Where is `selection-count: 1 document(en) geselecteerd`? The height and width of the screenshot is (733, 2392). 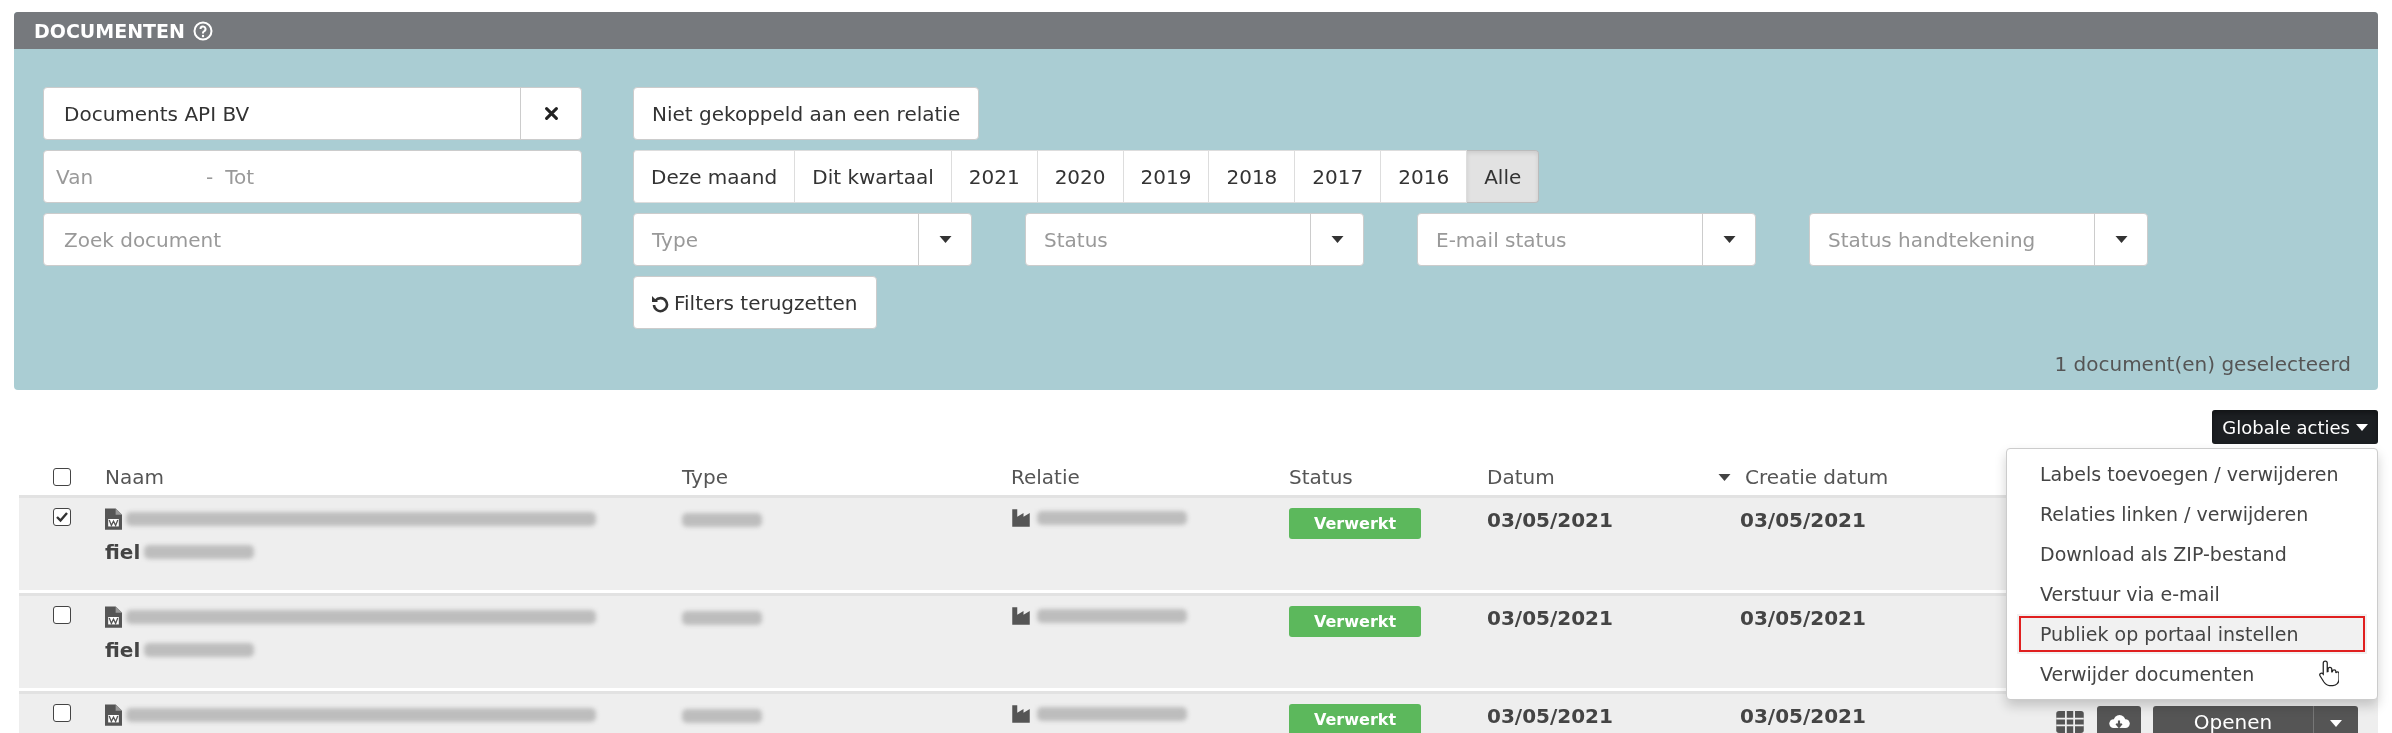 selection-count: 1 document(en) geselecteerd is located at coordinates (2202, 364).